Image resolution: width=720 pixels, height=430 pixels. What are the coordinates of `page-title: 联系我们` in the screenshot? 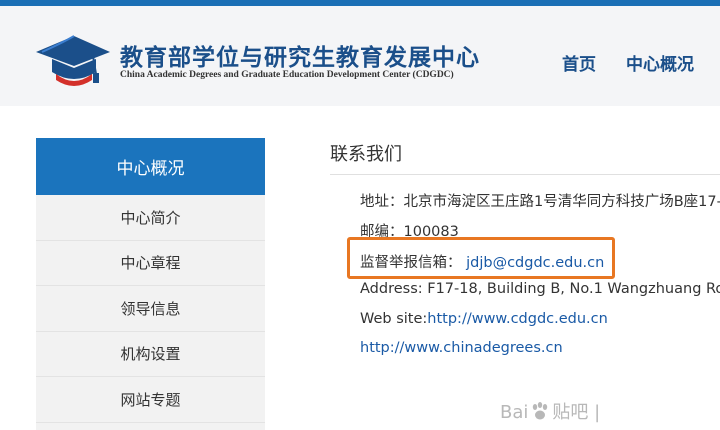 It's located at (366, 154).